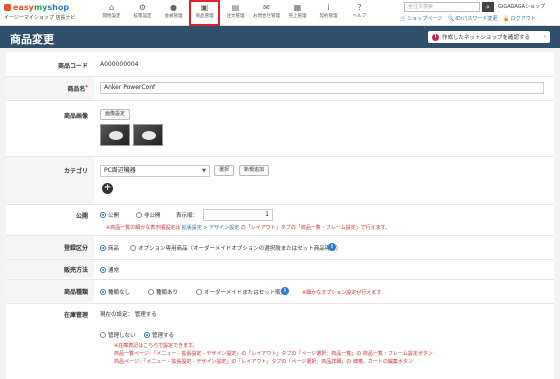  I want to click on mail-icon: ✉, so click(266, 7).